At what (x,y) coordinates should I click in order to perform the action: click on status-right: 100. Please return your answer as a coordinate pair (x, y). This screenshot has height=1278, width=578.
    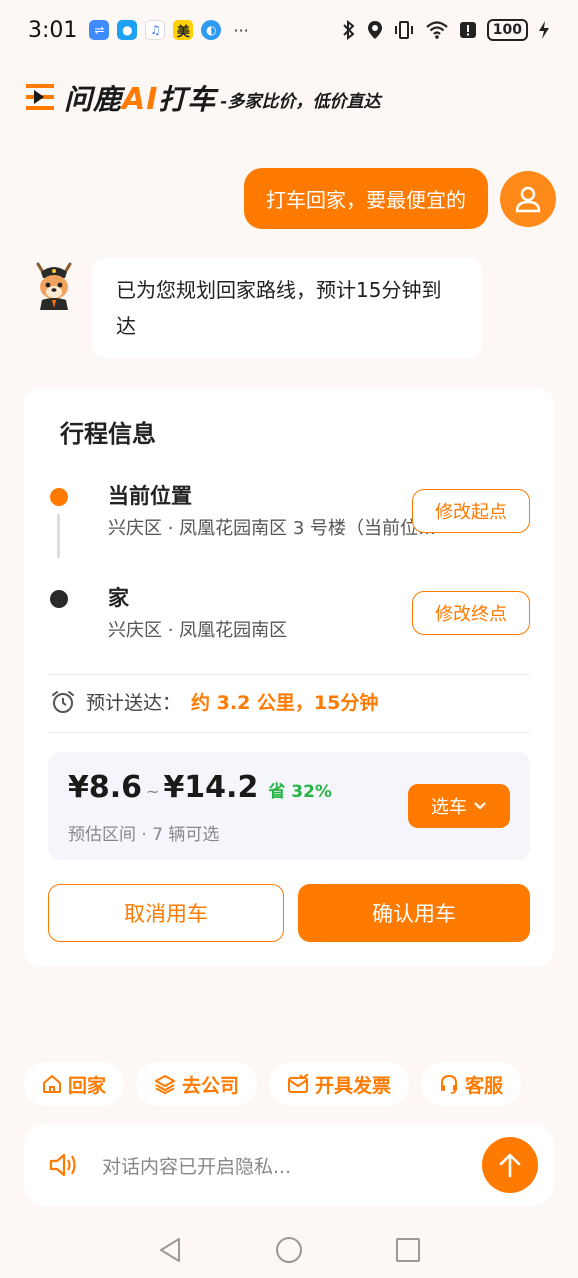
    Looking at the image, I should click on (445, 30).